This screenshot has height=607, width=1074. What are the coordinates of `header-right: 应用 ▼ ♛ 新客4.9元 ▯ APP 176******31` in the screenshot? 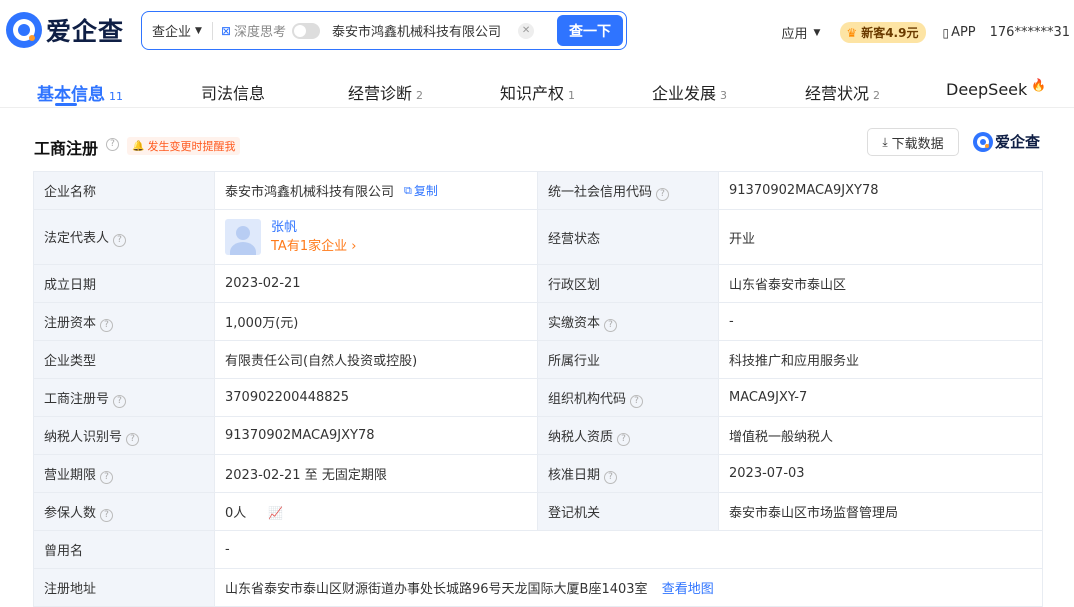 It's located at (925, 32).